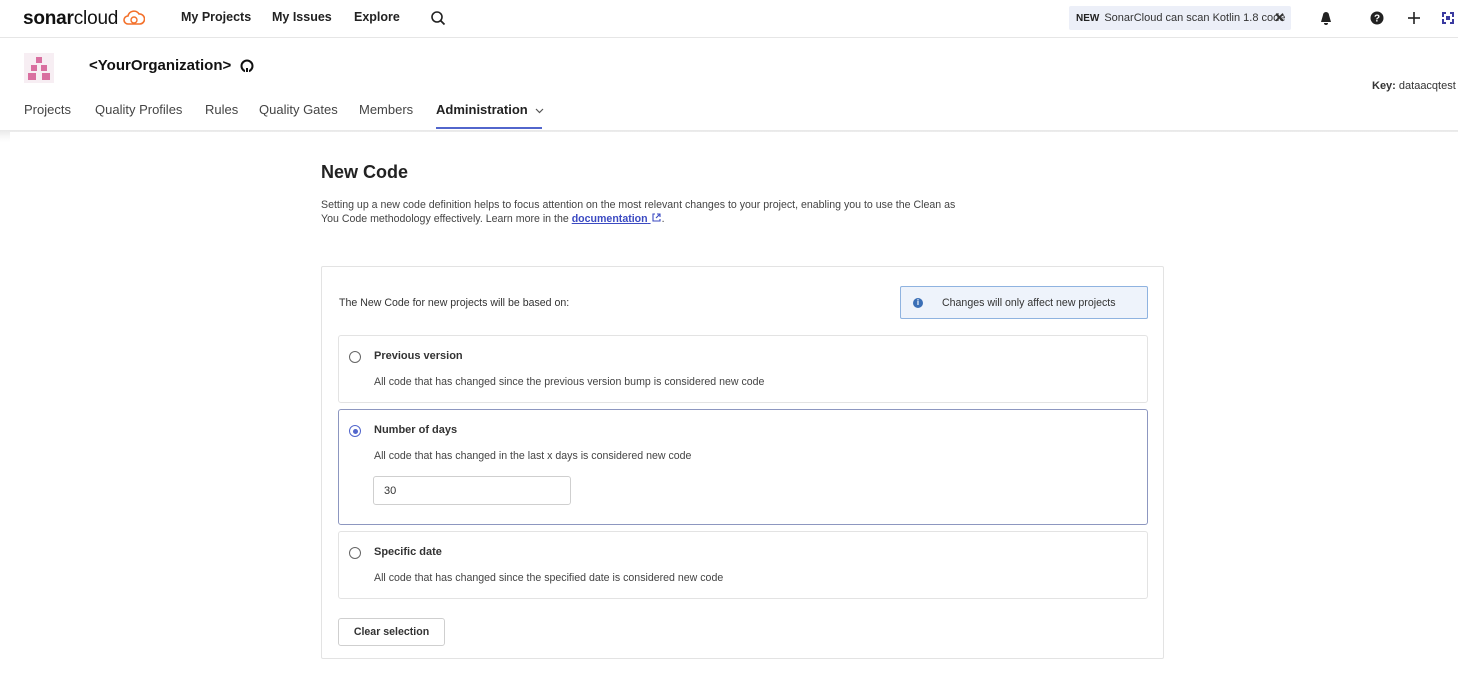 The width and height of the screenshot is (1458, 692). I want to click on option-title: Previous version, so click(418, 356).